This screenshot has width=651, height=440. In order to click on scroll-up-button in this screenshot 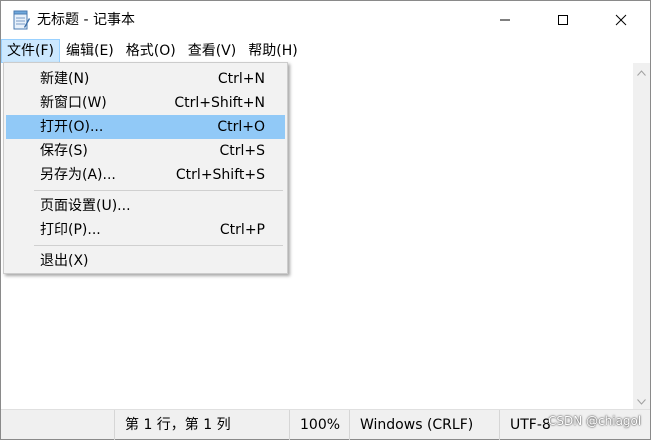, I will do `click(641, 71)`.